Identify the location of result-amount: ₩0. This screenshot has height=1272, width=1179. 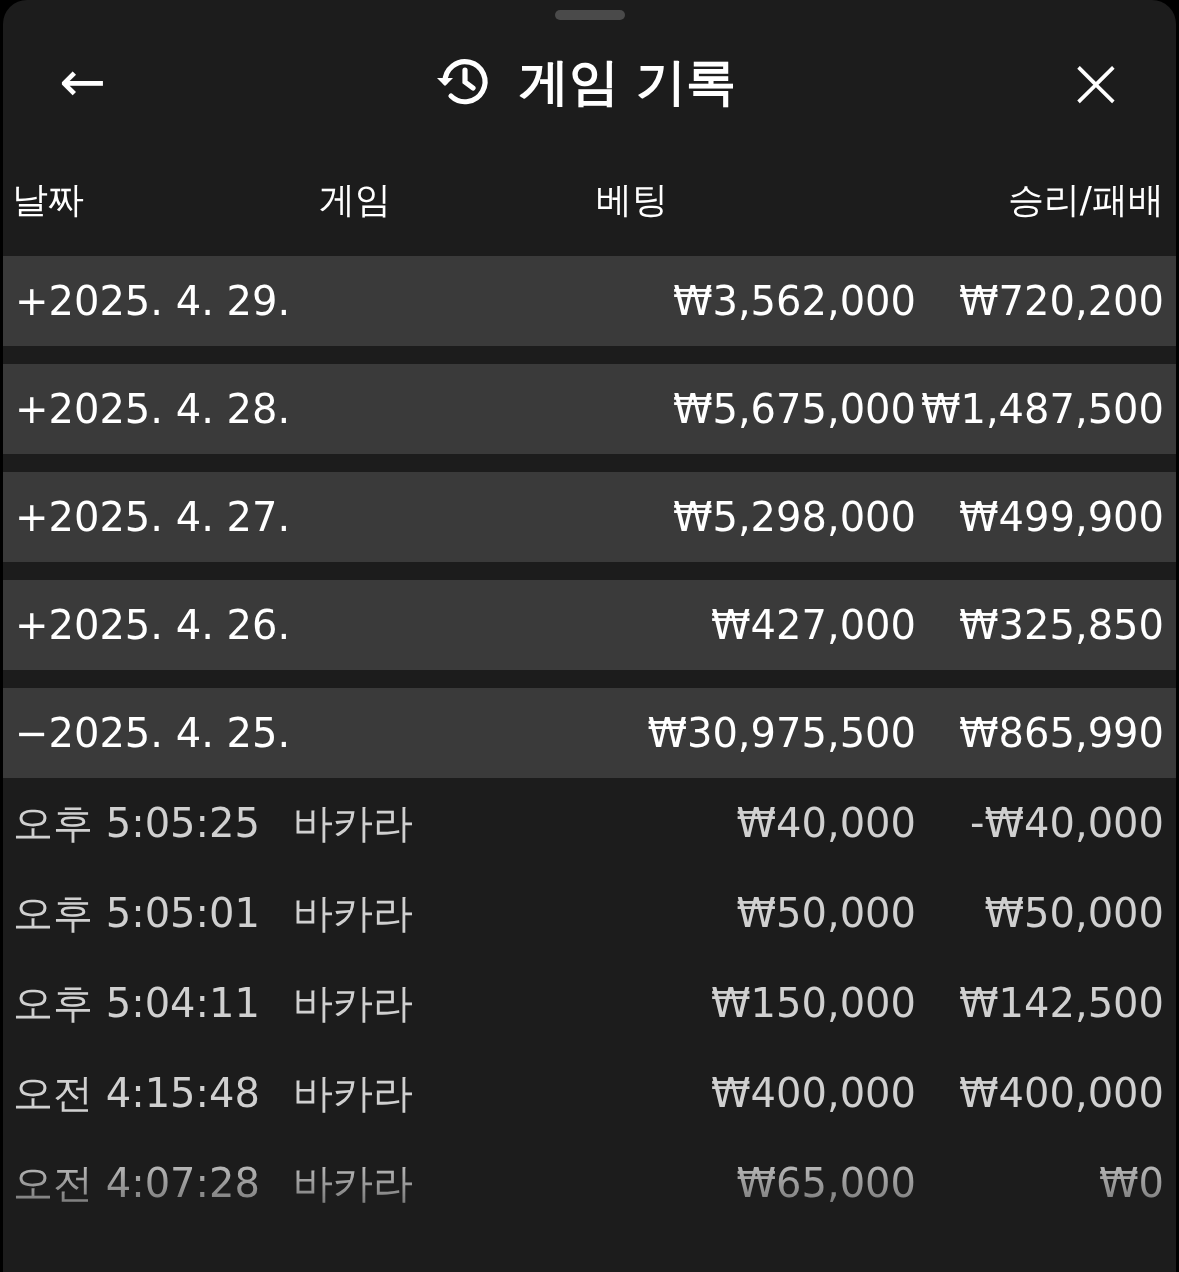
(1131, 1183).